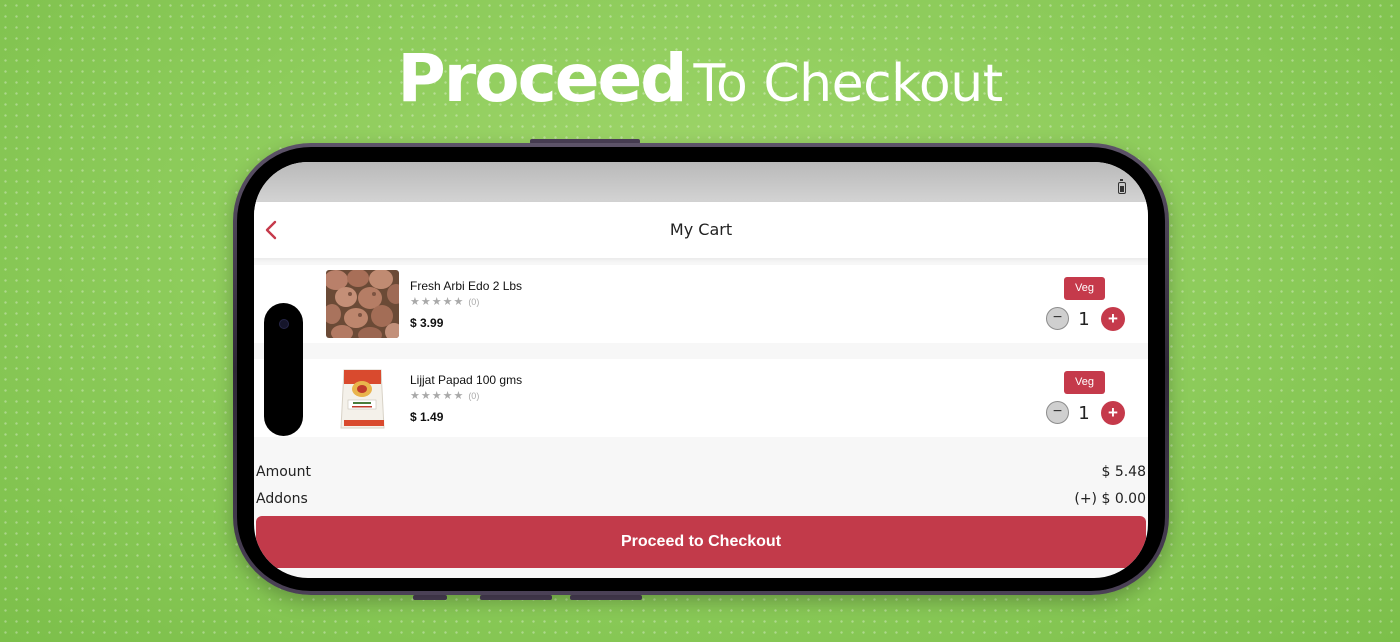 The height and width of the screenshot is (642, 1400). I want to click on item-name: Lijjat Papad 100 gms, so click(466, 380).